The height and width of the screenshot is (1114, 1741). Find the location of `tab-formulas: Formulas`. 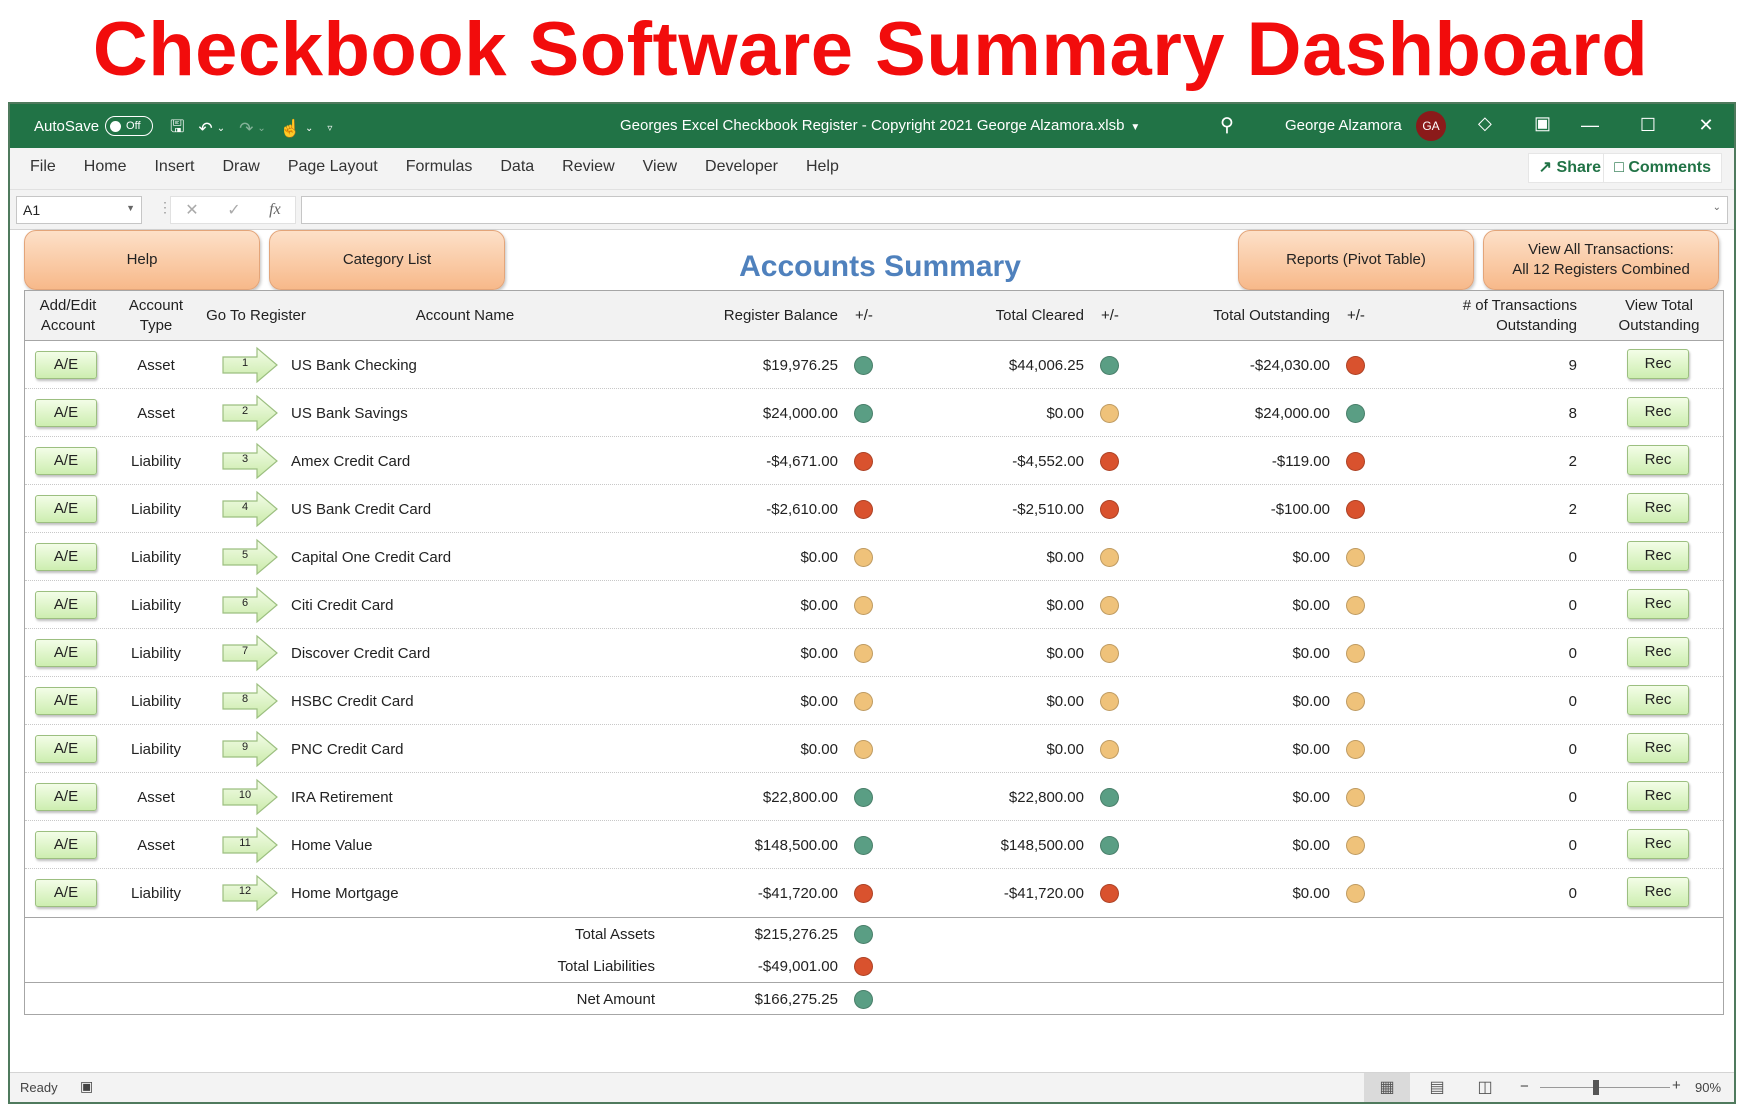

tab-formulas: Formulas is located at coordinates (439, 167).